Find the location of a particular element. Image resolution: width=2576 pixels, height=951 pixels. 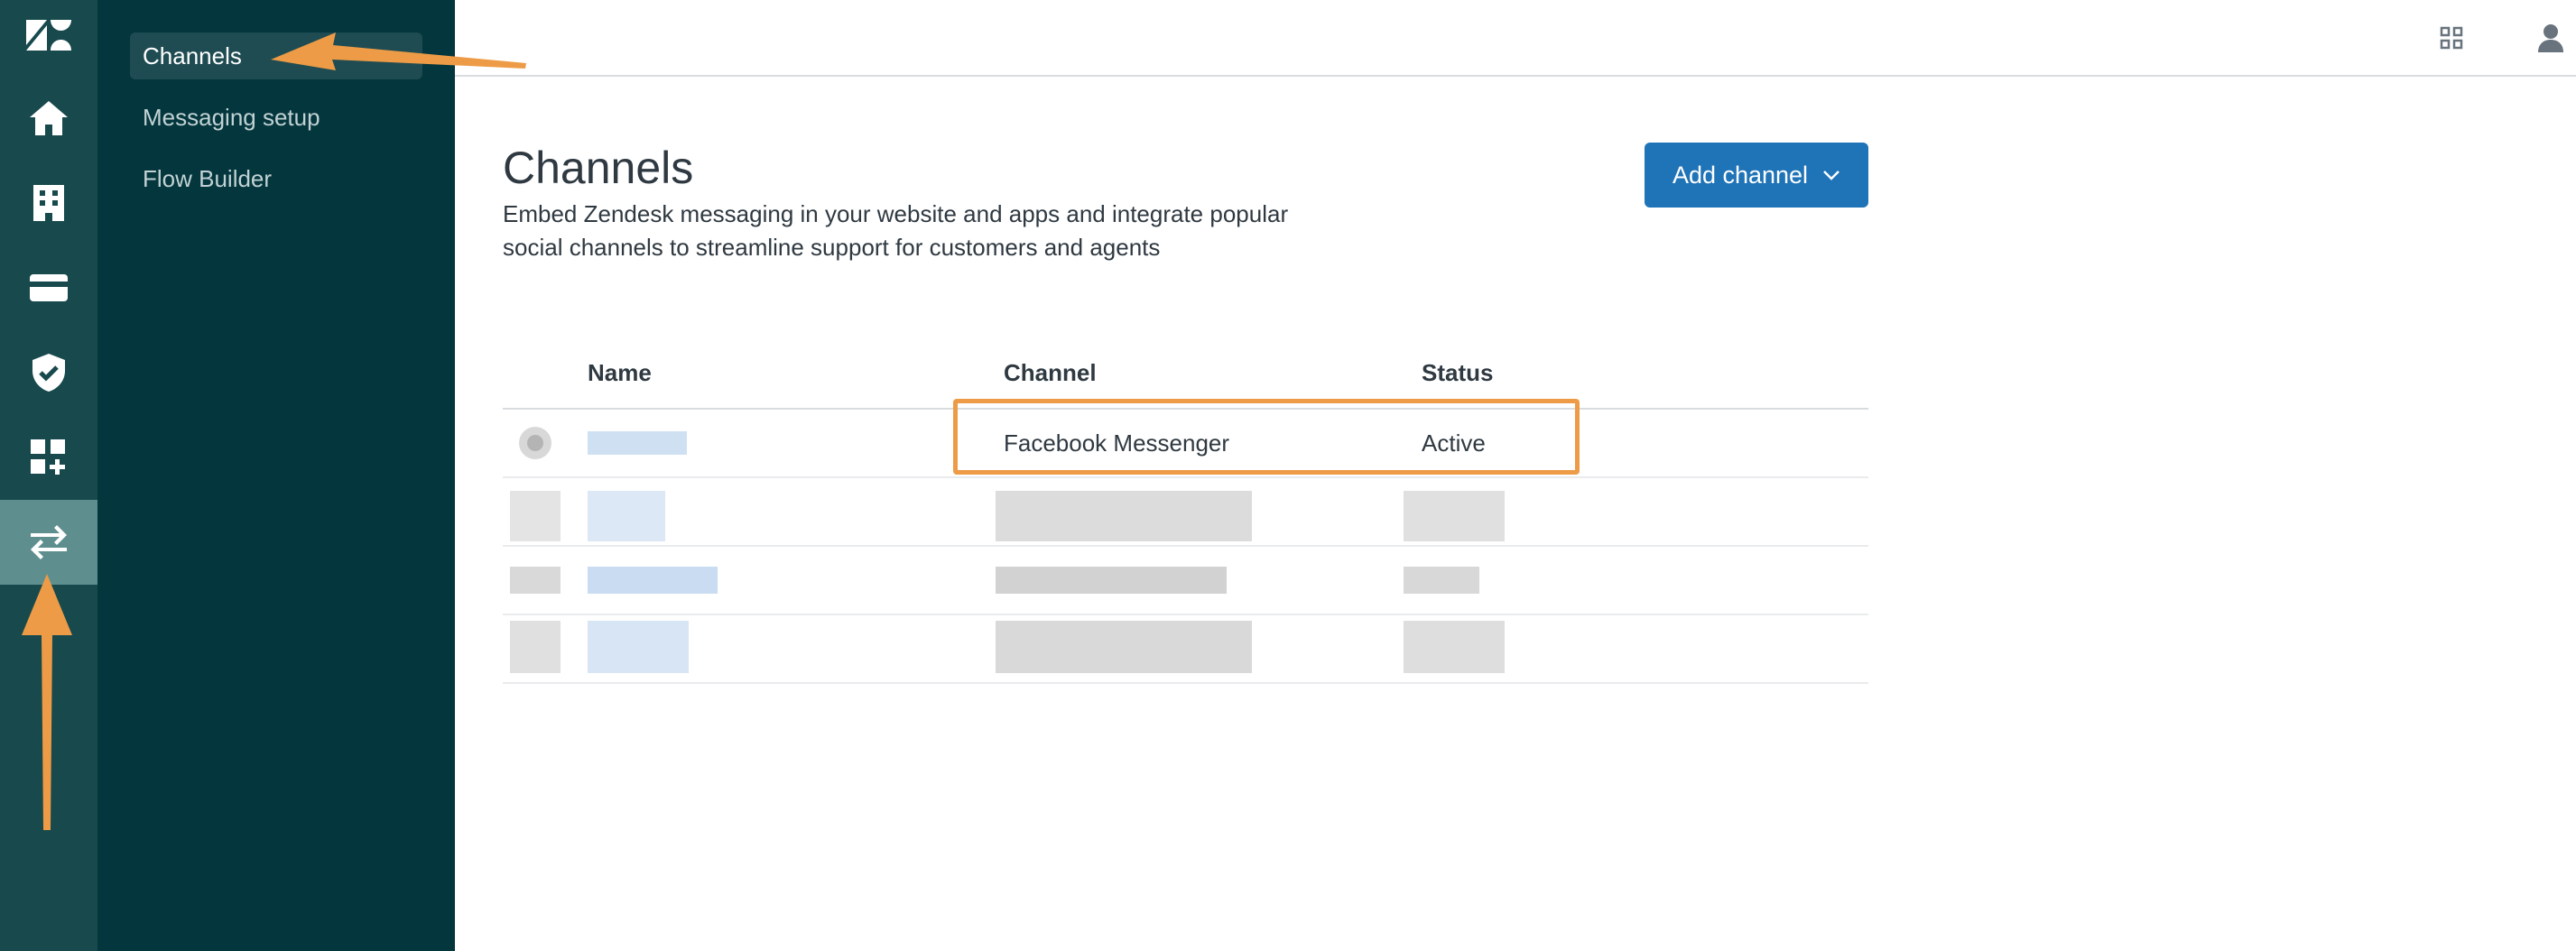

annotation-arrow-channels is located at coordinates (398, 51).